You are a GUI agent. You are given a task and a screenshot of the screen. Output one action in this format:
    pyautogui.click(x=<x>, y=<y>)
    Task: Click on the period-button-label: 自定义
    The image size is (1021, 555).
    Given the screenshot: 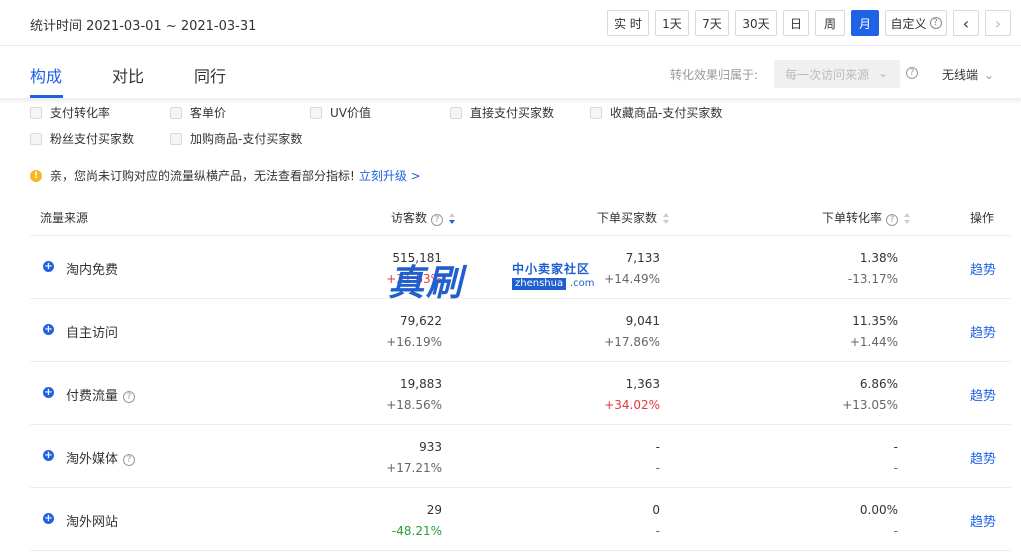 What is the action you would take?
    pyautogui.click(x=908, y=23)
    